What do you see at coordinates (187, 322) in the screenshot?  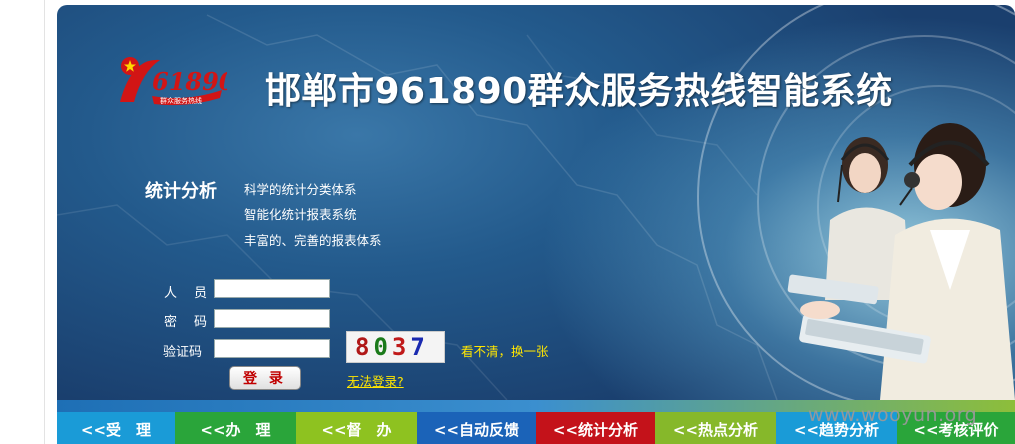 I see `password-label: 密 码` at bounding box center [187, 322].